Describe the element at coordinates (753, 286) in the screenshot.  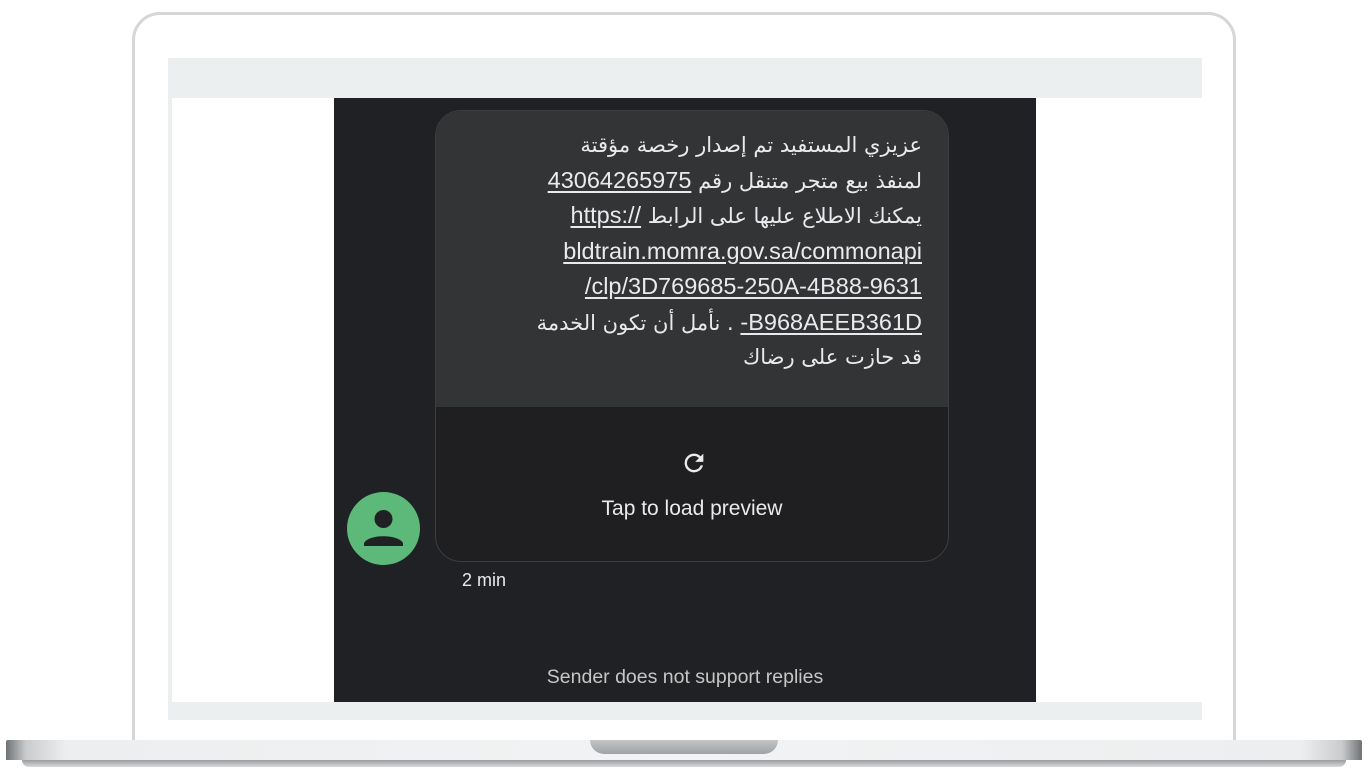
I see `url-link-part: /clp/3D769685-250A-4B88-9631` at that location.